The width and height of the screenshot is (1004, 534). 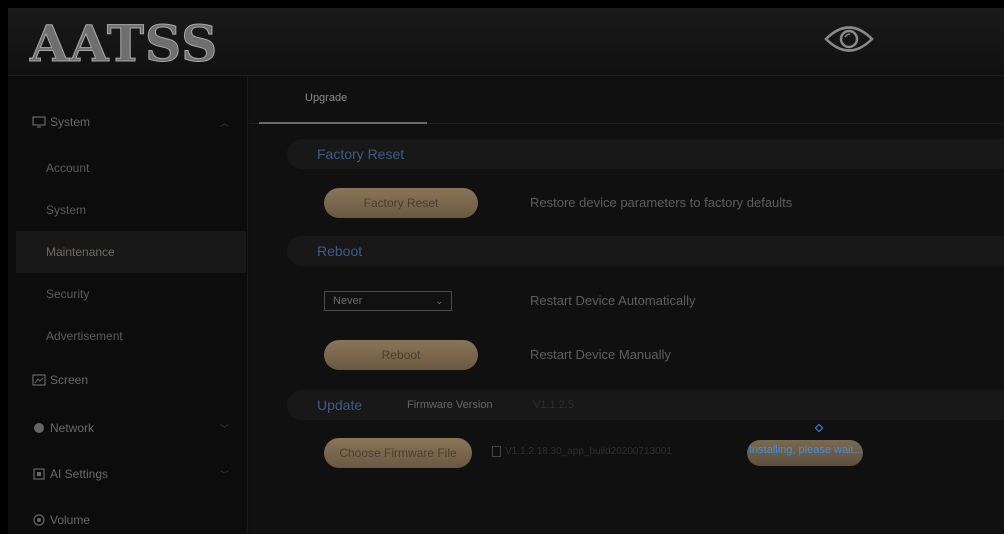 I want to click on choose-firmware-button: Choose Firmware File, so click(x=398, y=453).